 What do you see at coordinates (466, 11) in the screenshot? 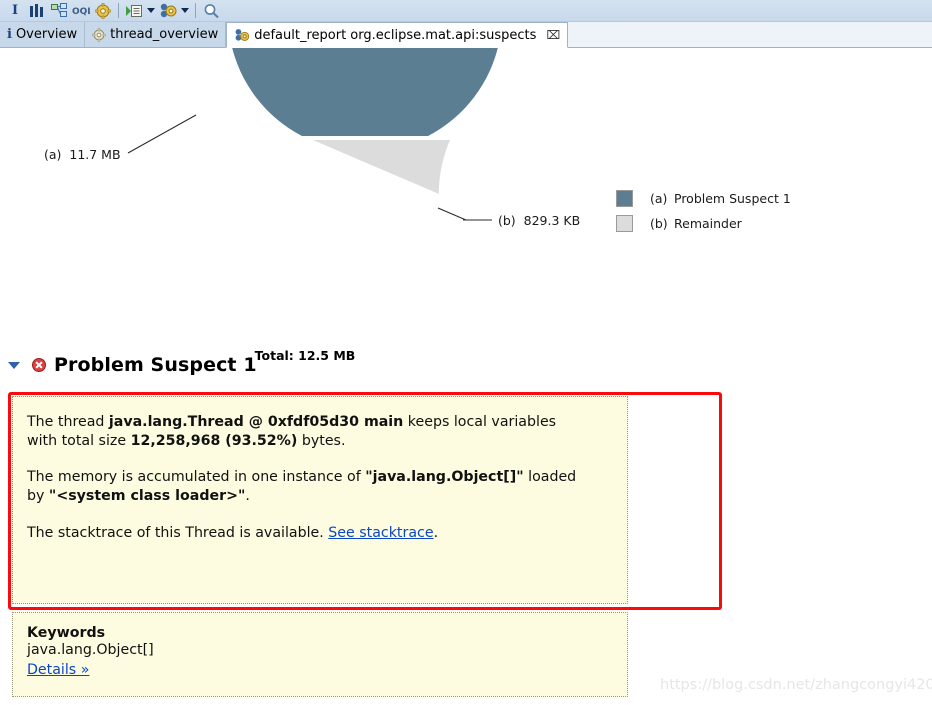
I see `main-toolbar: I OQL` at bounding box center [466, 11].